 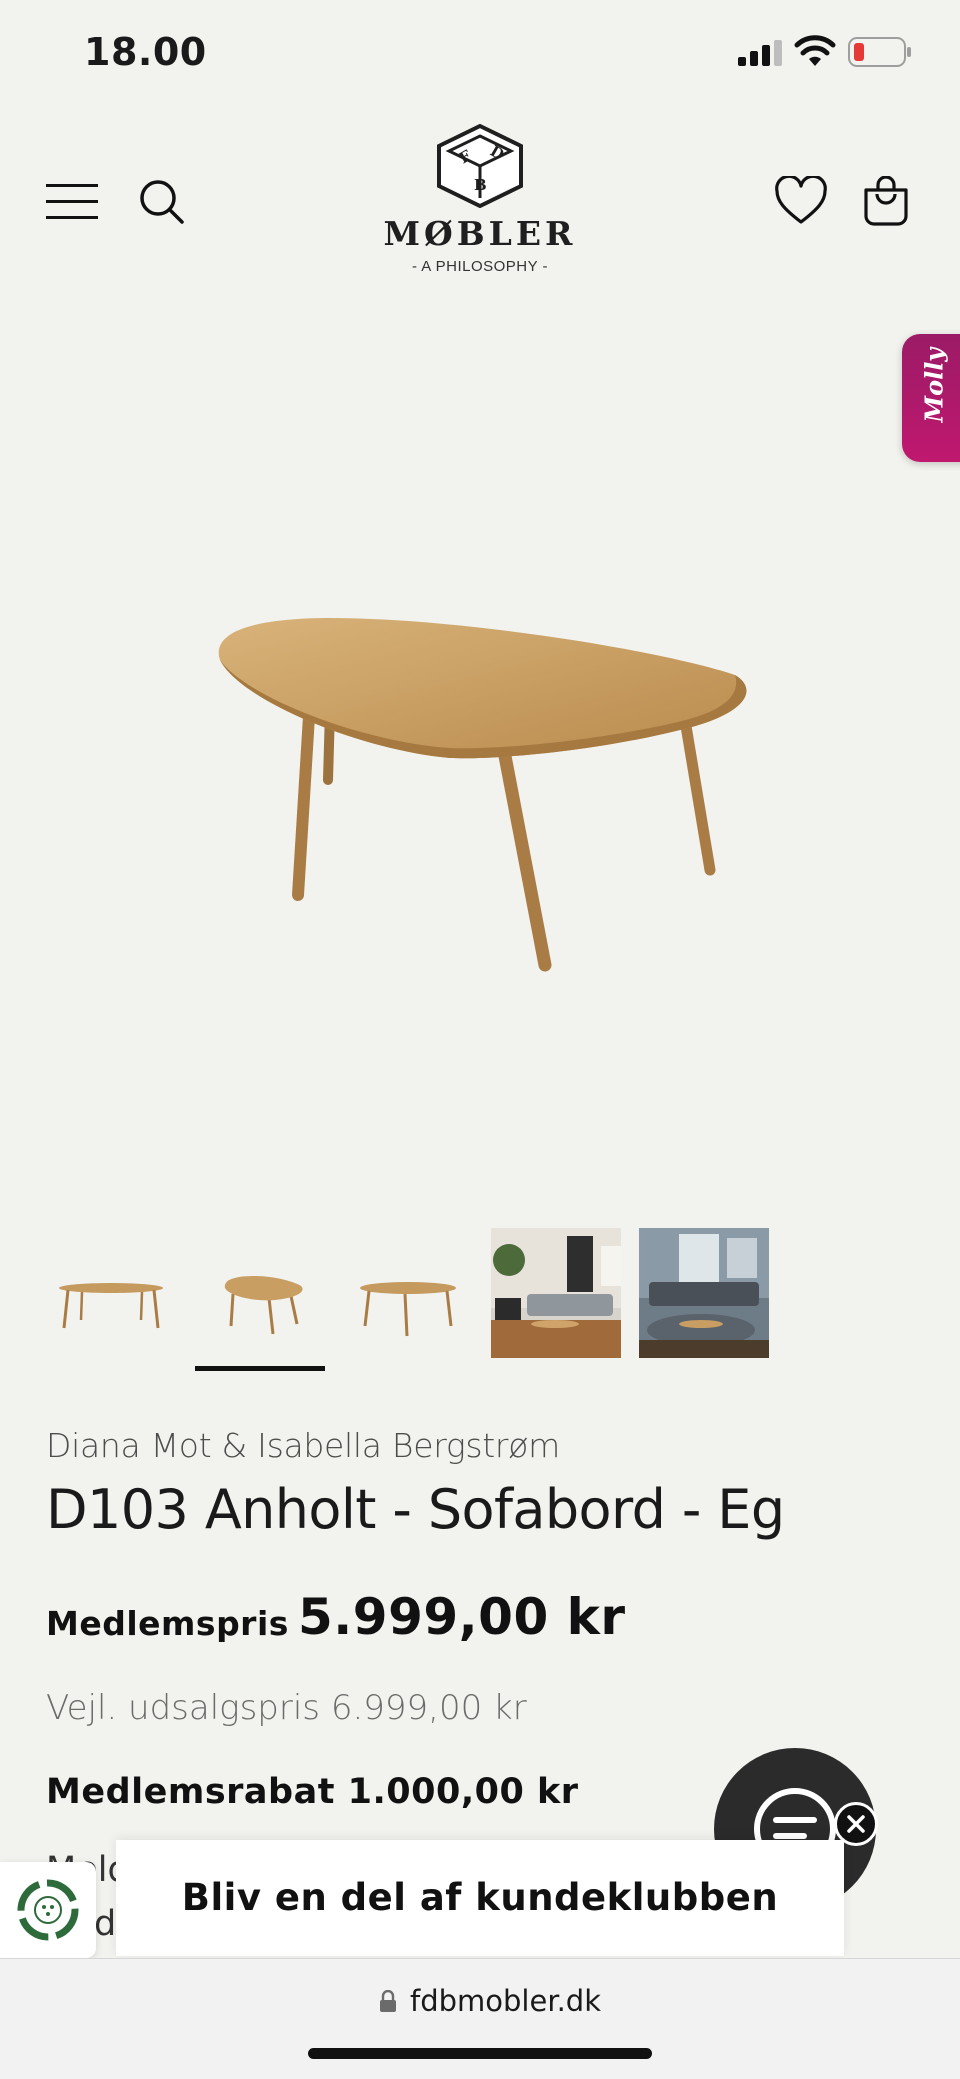 What do you see at coordinates (556, 1293) in the screenshot?
I see `thumbnail-4-living-room` at bounding box center [556, 1293].